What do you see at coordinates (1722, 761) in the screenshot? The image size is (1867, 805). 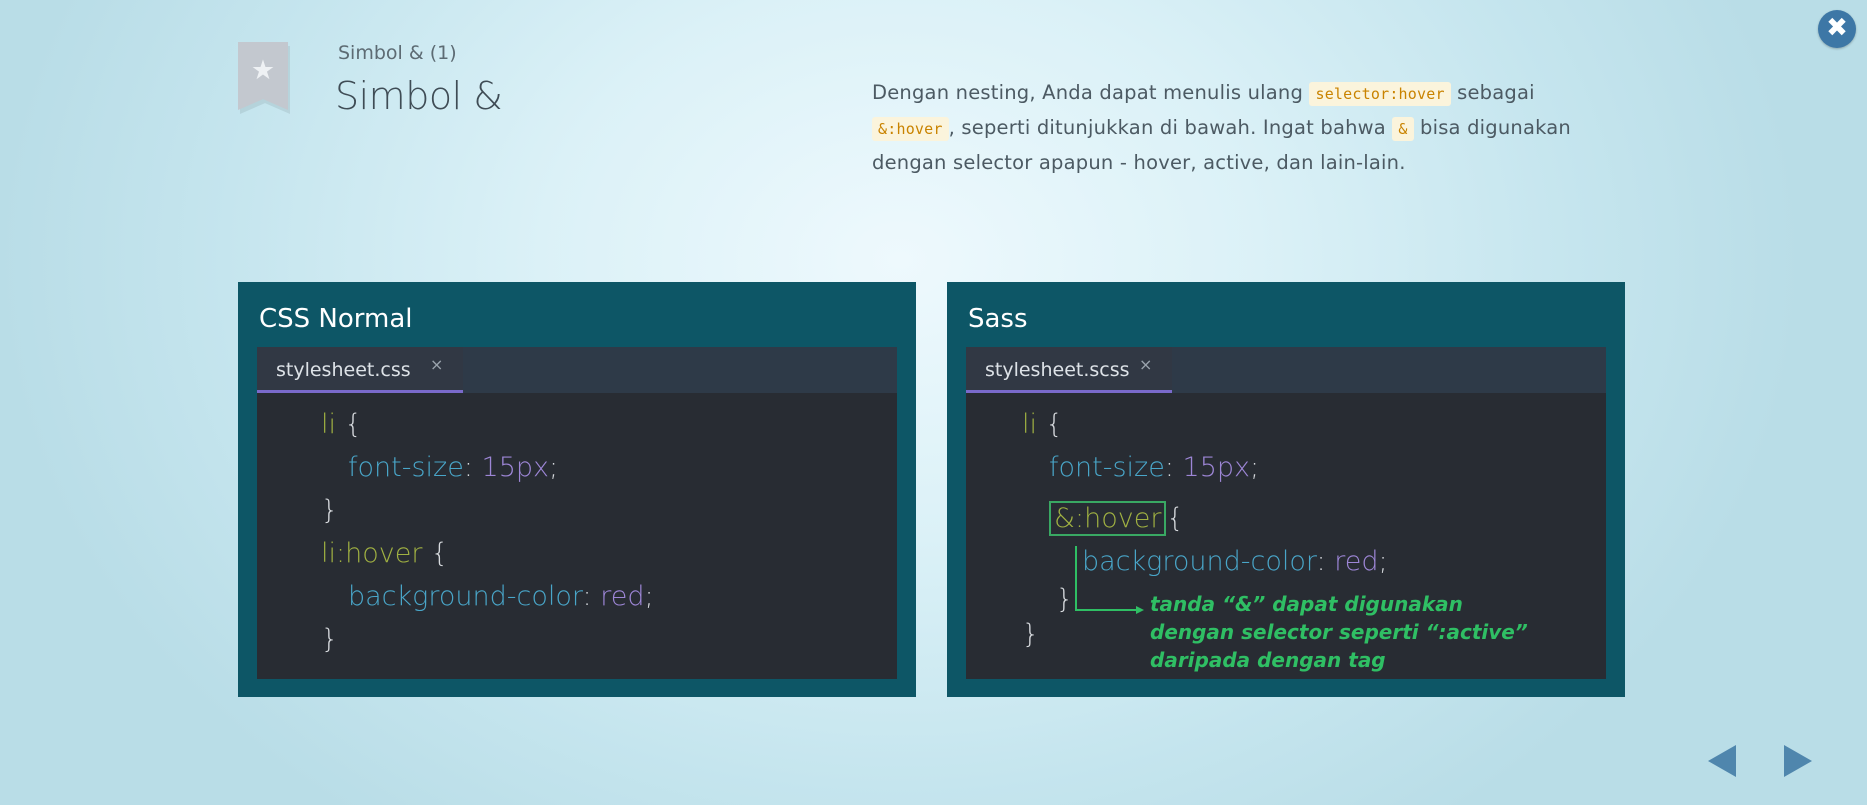 I see `arrow-left-icon` at bounding box center [1722, 761].